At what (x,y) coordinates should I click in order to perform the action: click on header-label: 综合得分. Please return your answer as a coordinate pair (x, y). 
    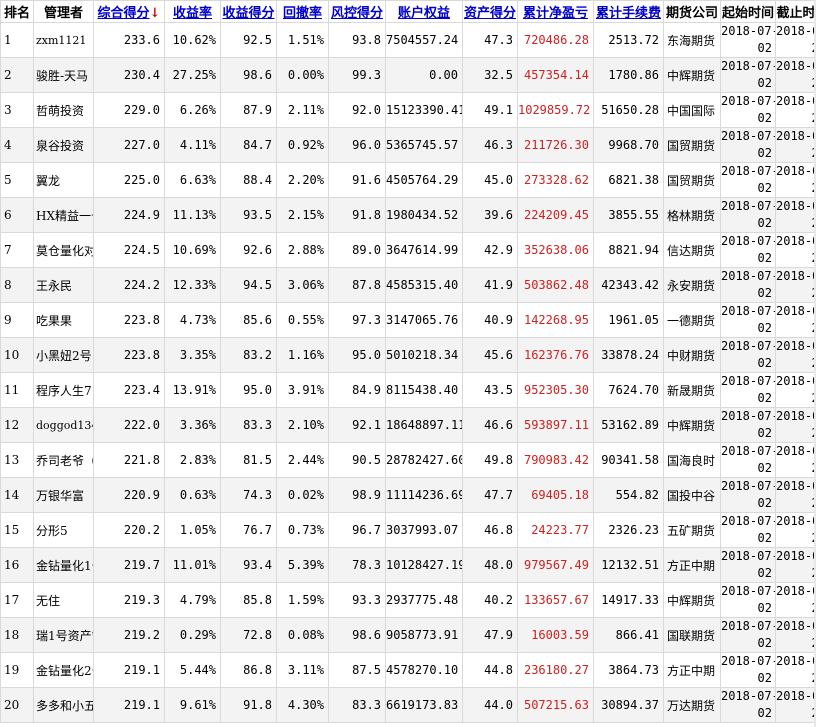
    Looking at the image, I should click on (124, 13).